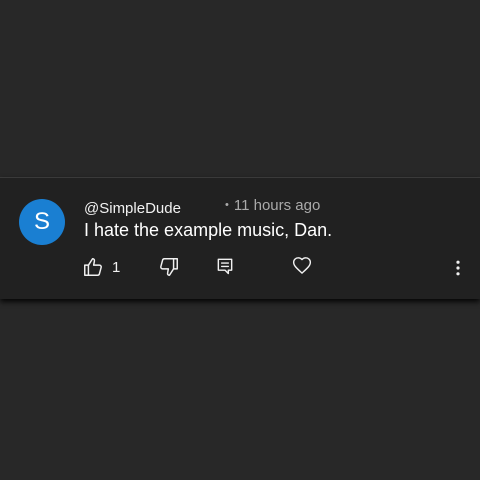 This screenshot has height=480, width=480. Describe the element at coordinates (93, 267) in the screenshot. I see `thumbs-up-icon` at that location.